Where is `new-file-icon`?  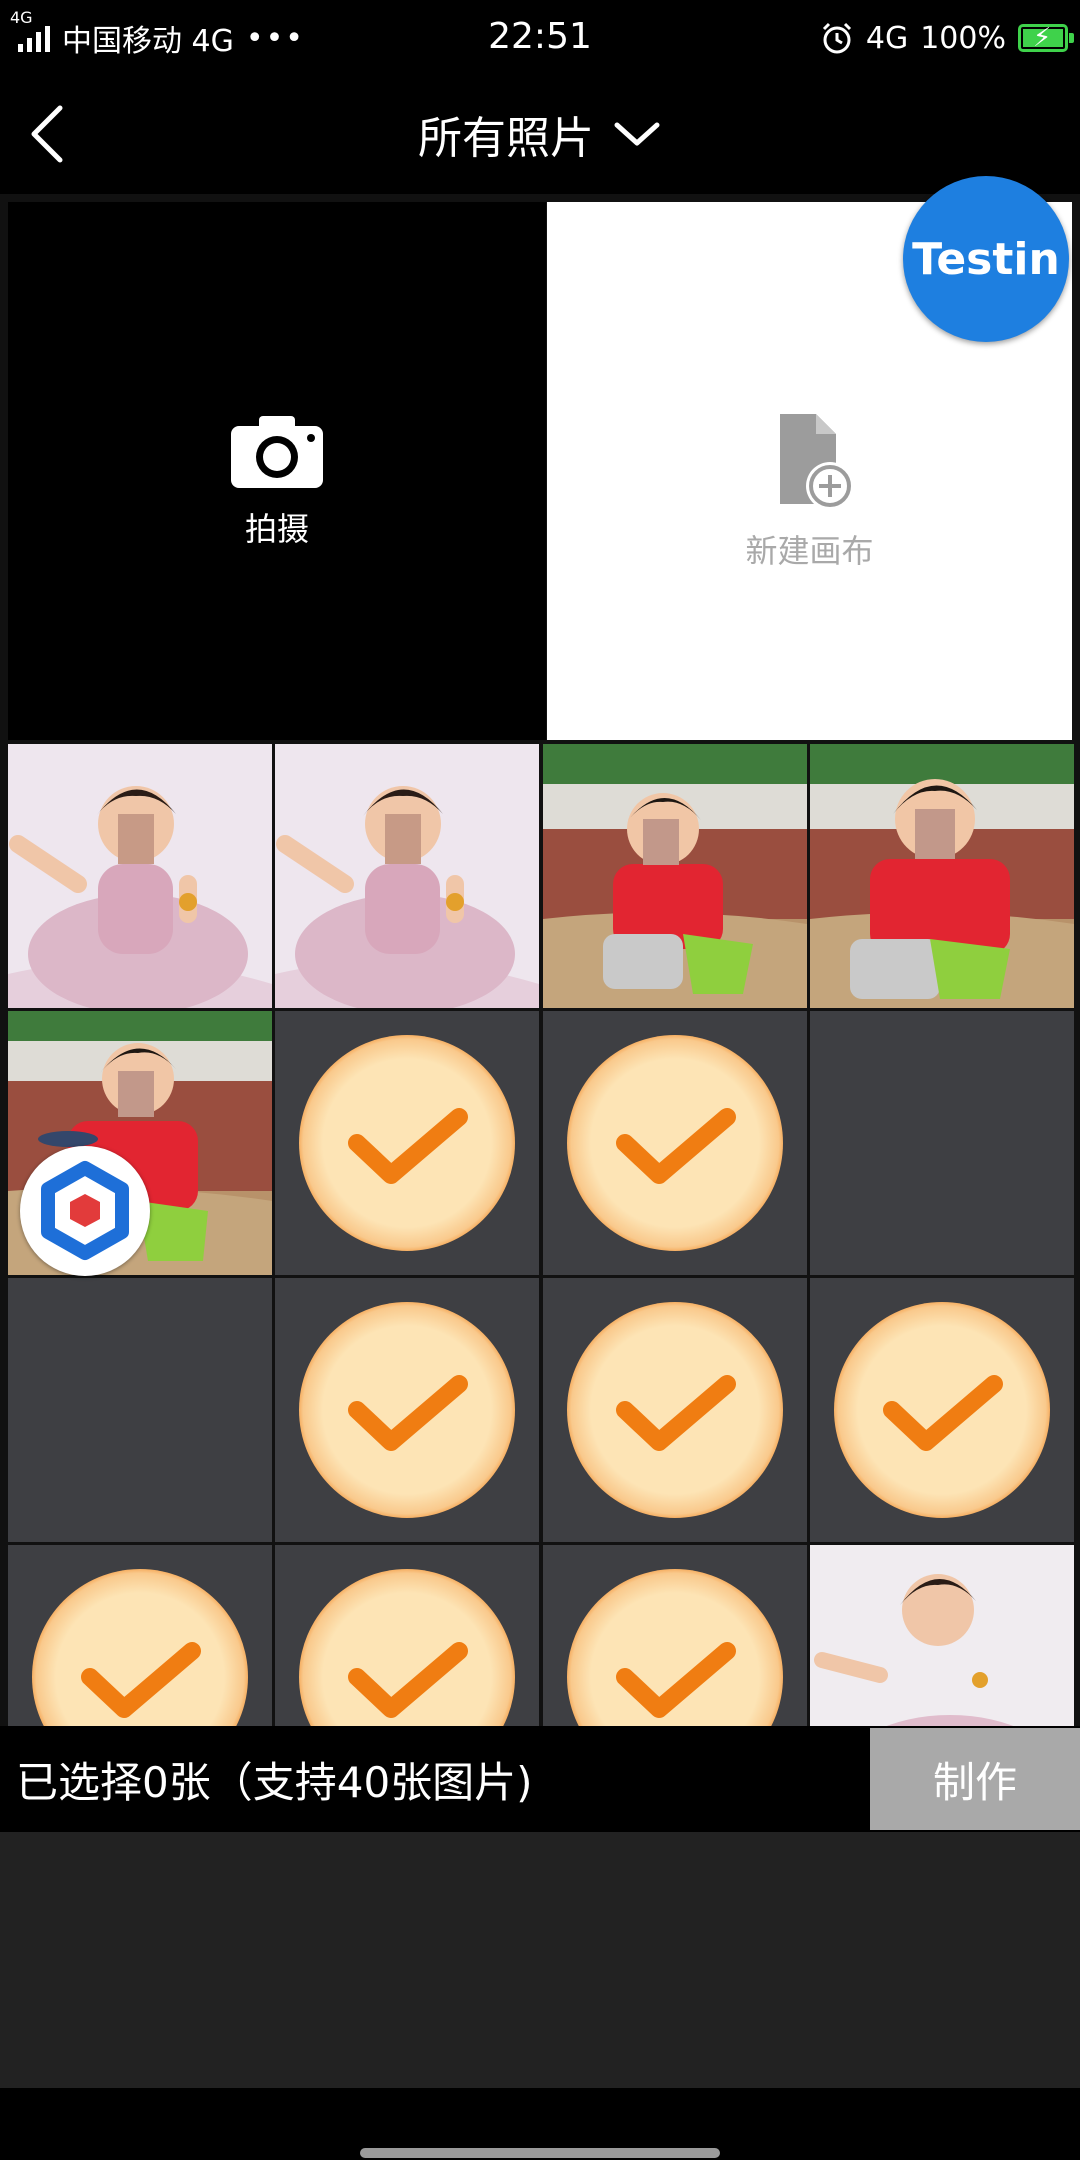
new-file-icon is located at coordinates (816, 462).